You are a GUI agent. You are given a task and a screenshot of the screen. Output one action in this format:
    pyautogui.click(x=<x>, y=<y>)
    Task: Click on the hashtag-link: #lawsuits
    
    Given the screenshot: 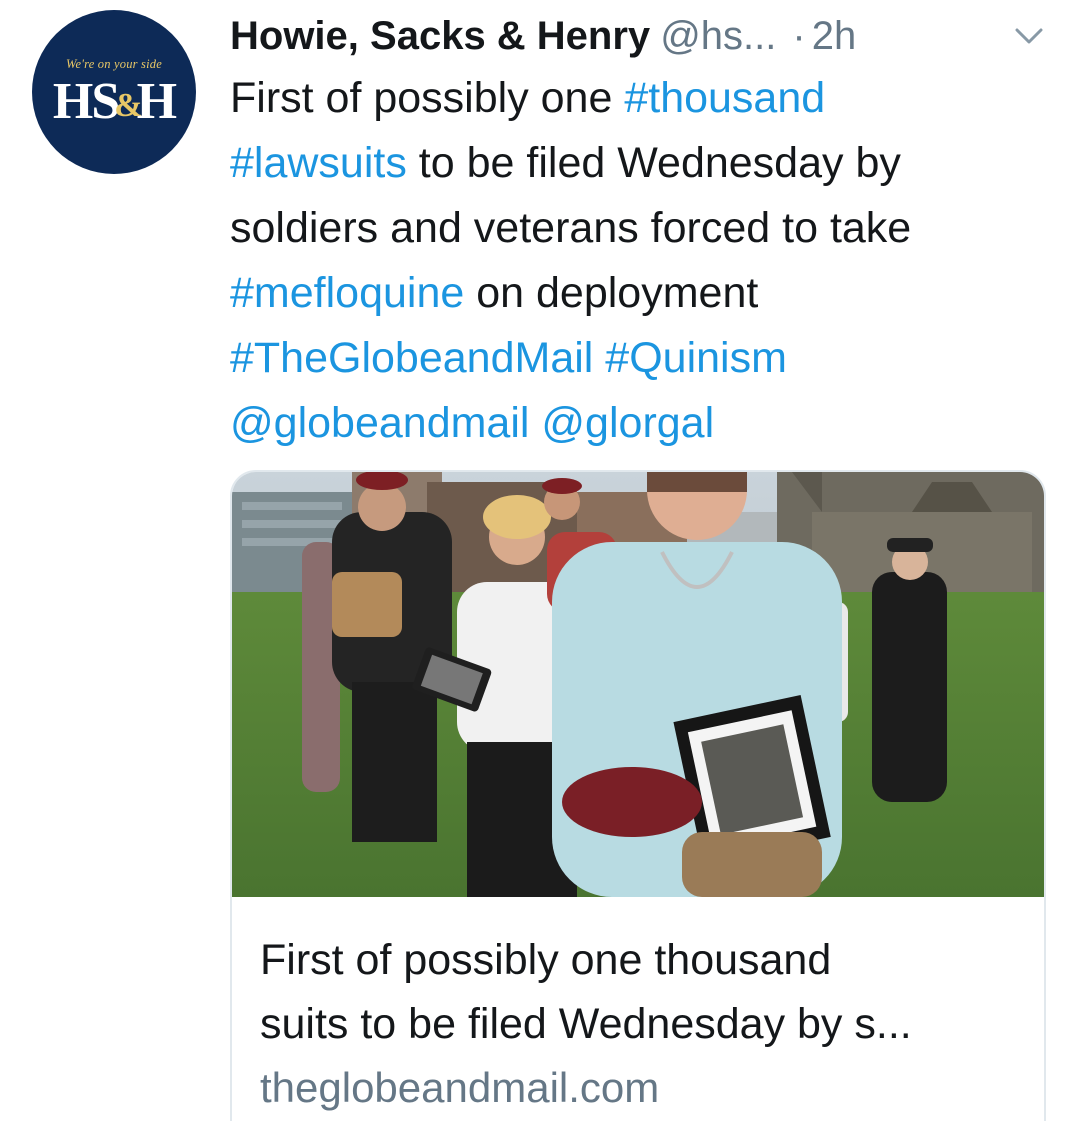 What is the action you would take?
    pyautogui.click(x=318, y=163)
    